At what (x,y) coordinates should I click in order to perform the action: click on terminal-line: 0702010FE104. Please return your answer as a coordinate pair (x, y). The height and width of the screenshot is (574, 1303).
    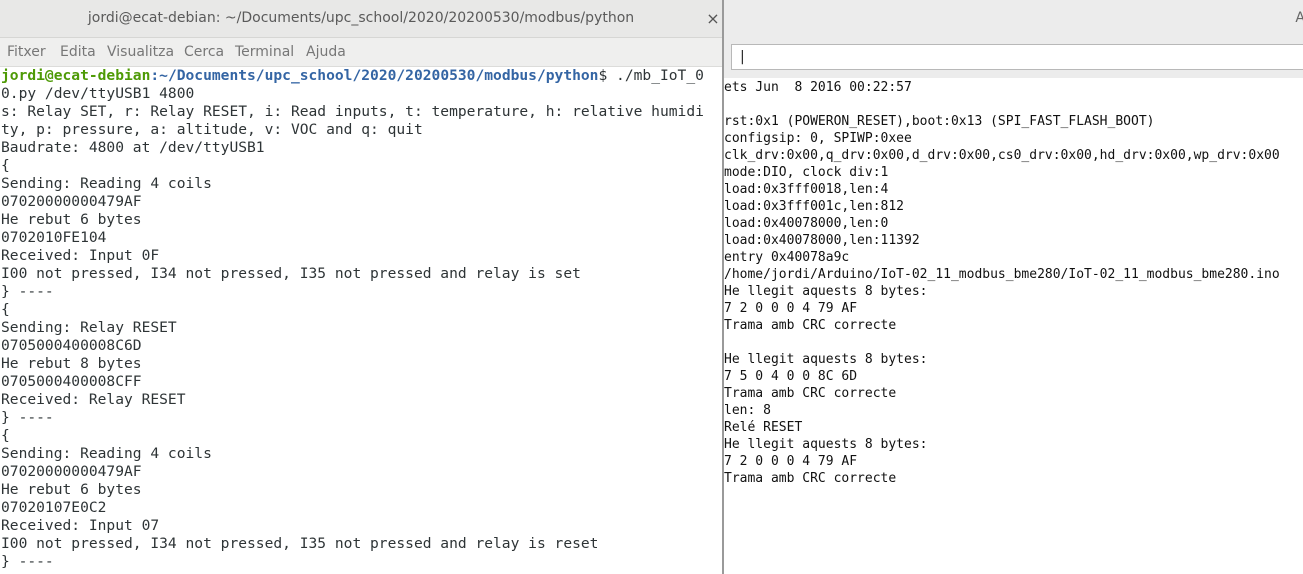
    Looking at the image, I should click on (54, 237).